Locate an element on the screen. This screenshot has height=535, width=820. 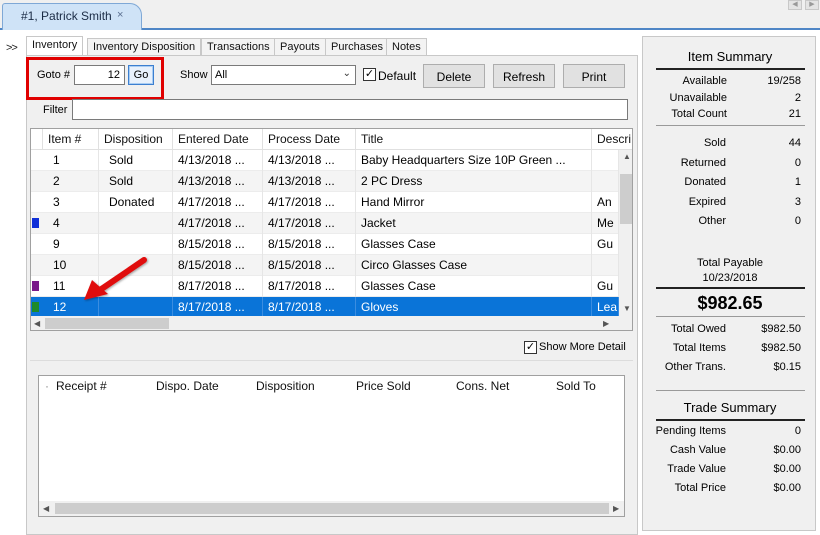
print-button: Print is located at coordinates (594, 76).